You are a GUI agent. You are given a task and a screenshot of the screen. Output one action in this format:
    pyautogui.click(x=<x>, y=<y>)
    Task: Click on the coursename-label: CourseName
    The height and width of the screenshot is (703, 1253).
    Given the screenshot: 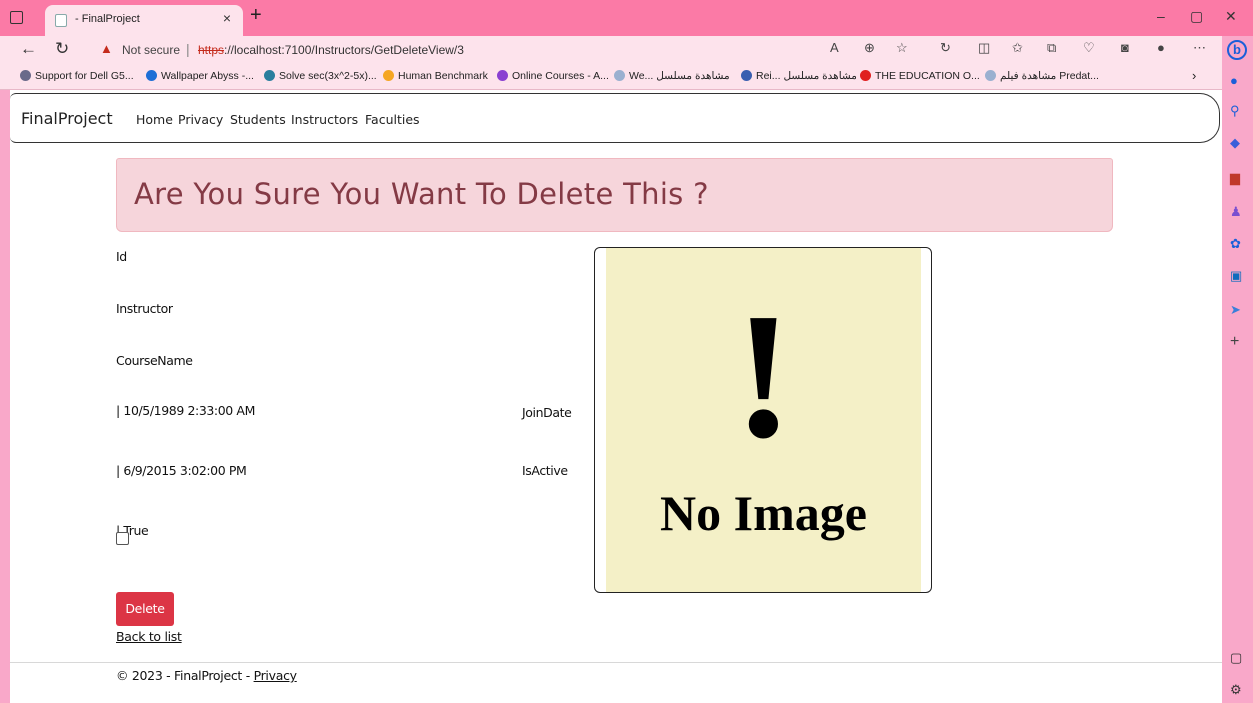 What is the action you would take?
    pyautogui.click(x=154, y=360)
    